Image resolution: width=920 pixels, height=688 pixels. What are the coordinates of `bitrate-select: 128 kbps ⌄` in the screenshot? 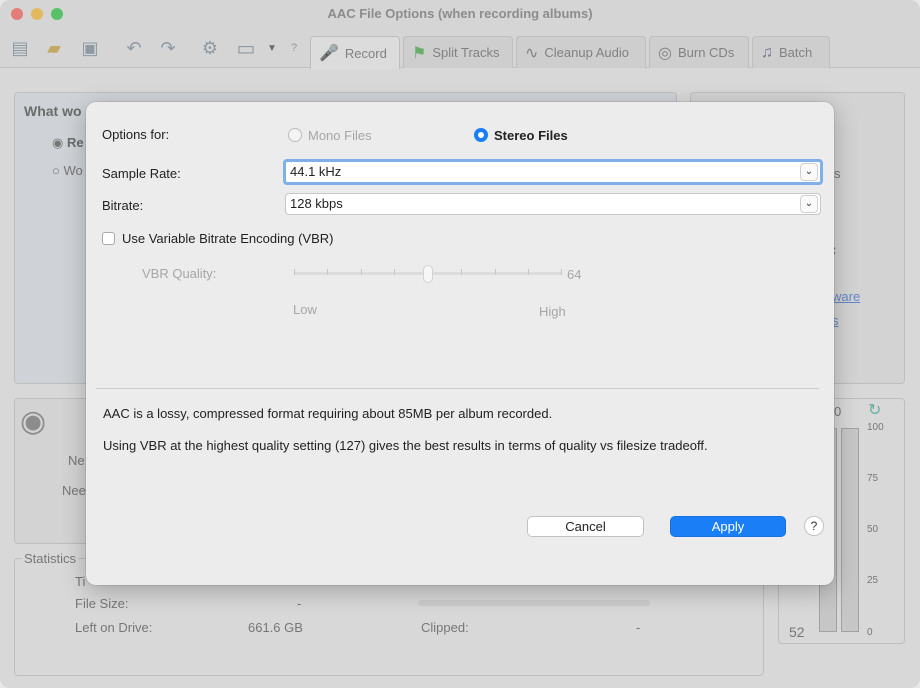 It's located at (553, 204).